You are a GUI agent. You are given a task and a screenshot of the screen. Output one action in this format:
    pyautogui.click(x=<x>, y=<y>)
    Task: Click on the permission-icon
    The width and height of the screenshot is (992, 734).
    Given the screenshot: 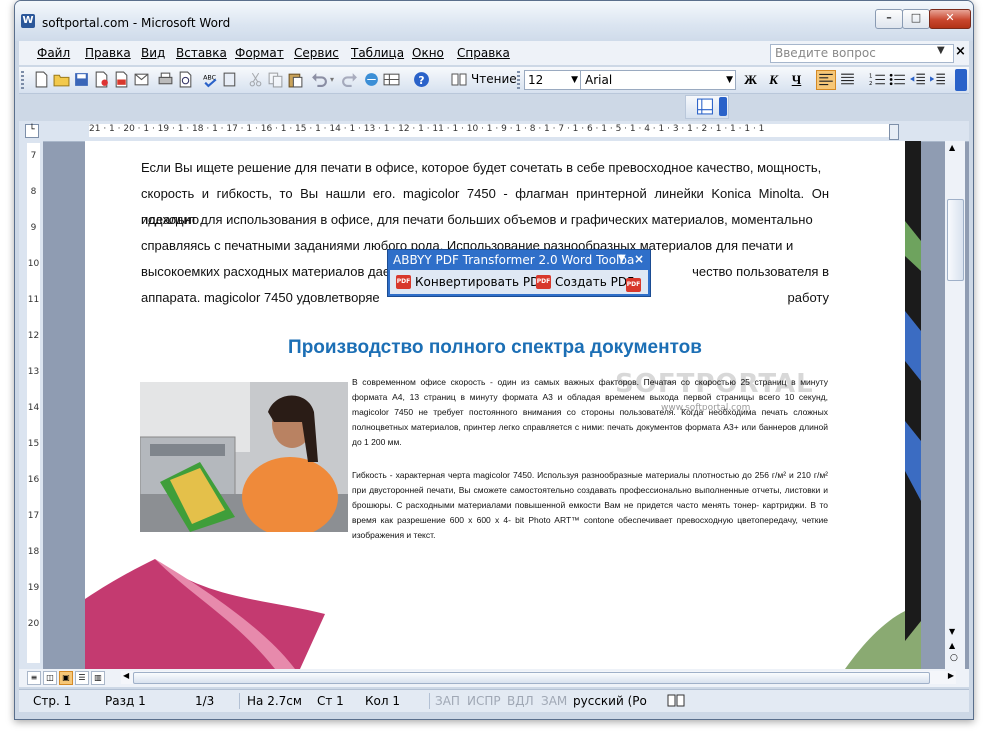 What is the action you would take?
    pyautogui.click(x=101, y=79)
    